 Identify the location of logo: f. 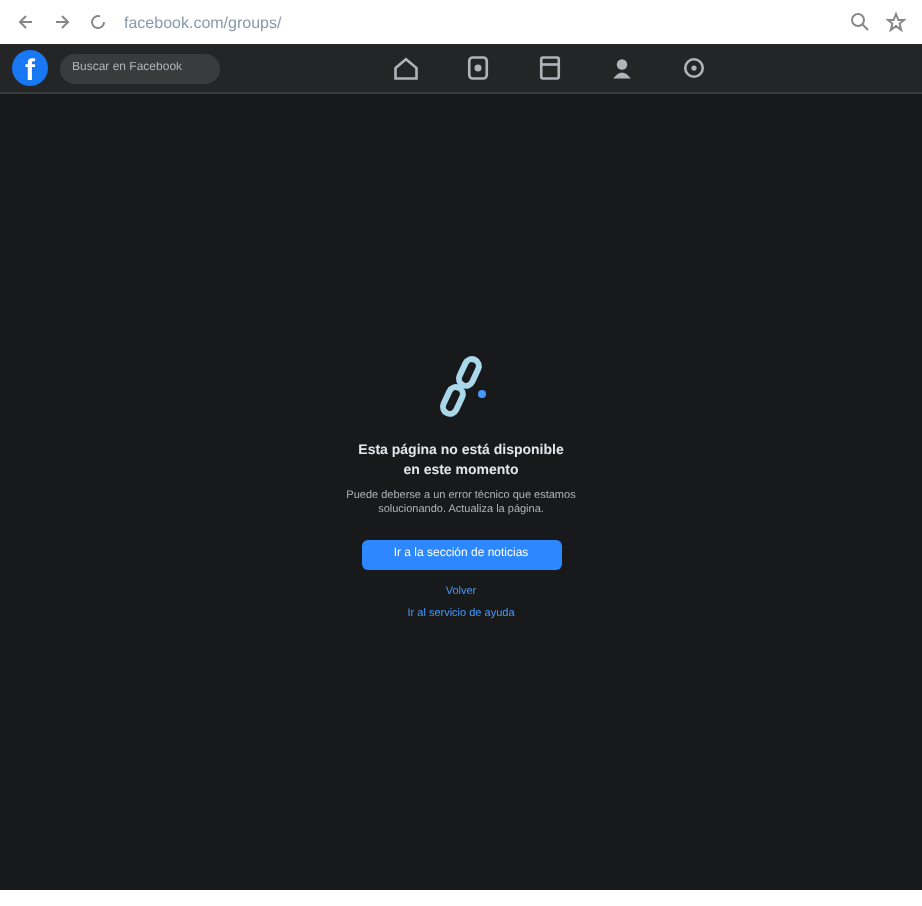
(30, 68).